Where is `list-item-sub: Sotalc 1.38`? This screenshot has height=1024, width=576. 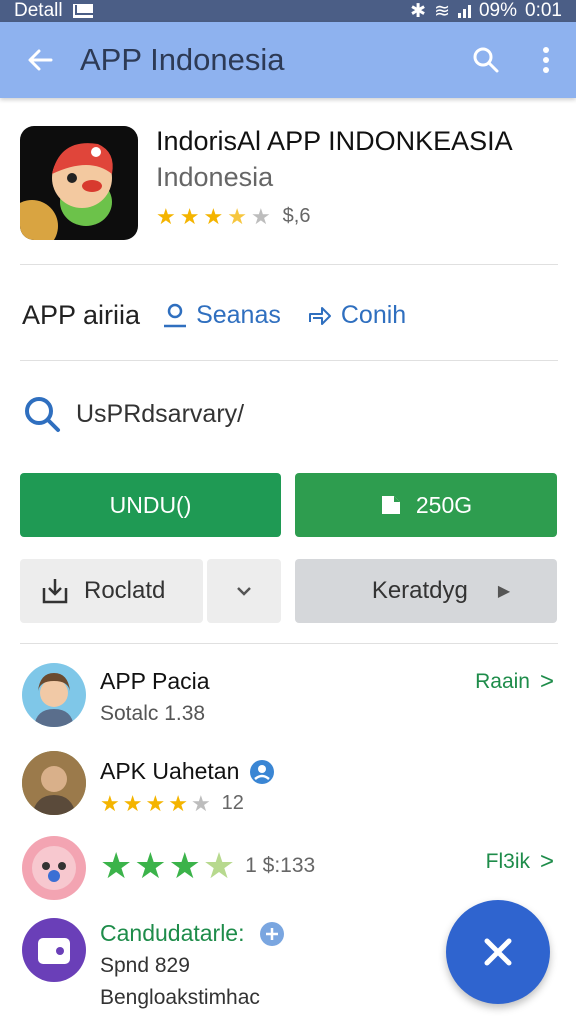
list-item-sub: Sotalc 1.38 is located at coordinates (153, 713).